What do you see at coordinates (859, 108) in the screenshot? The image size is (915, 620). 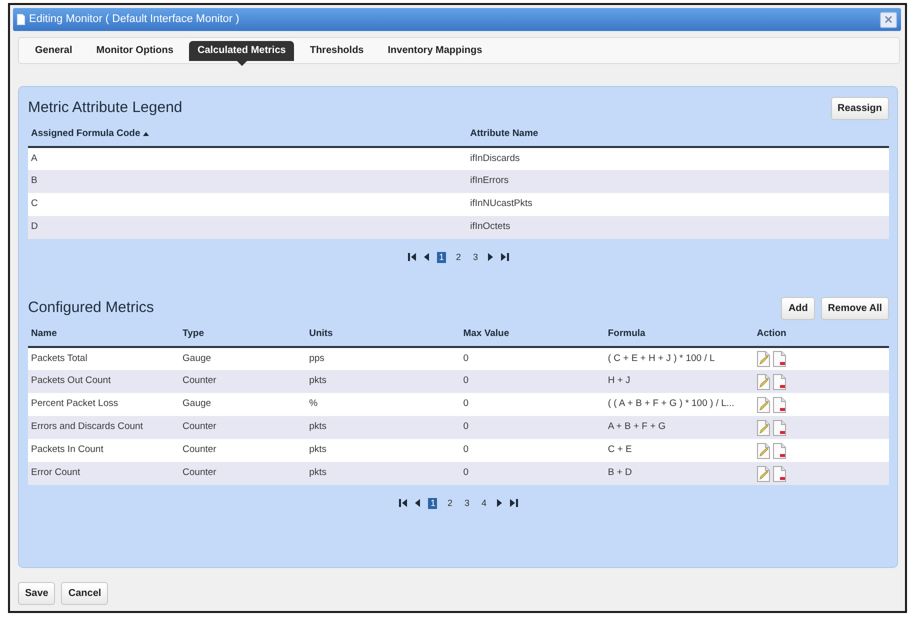 I see `reassign-button: Reassign` at bounding box center [859, 108].